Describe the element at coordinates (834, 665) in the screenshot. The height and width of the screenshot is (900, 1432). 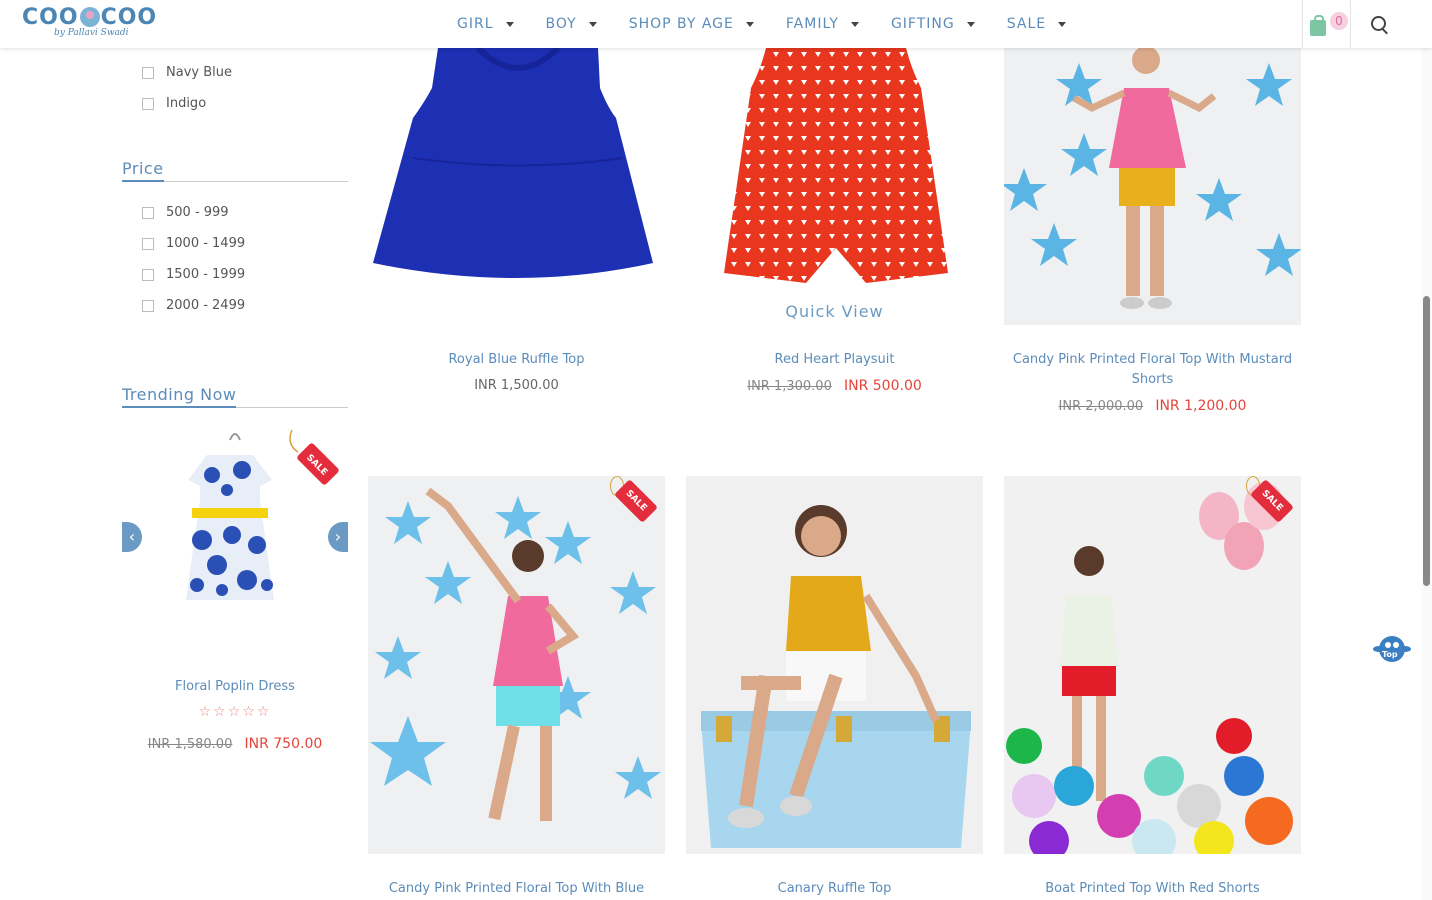
I see `product-image-canary-ruffle-top` at that location.